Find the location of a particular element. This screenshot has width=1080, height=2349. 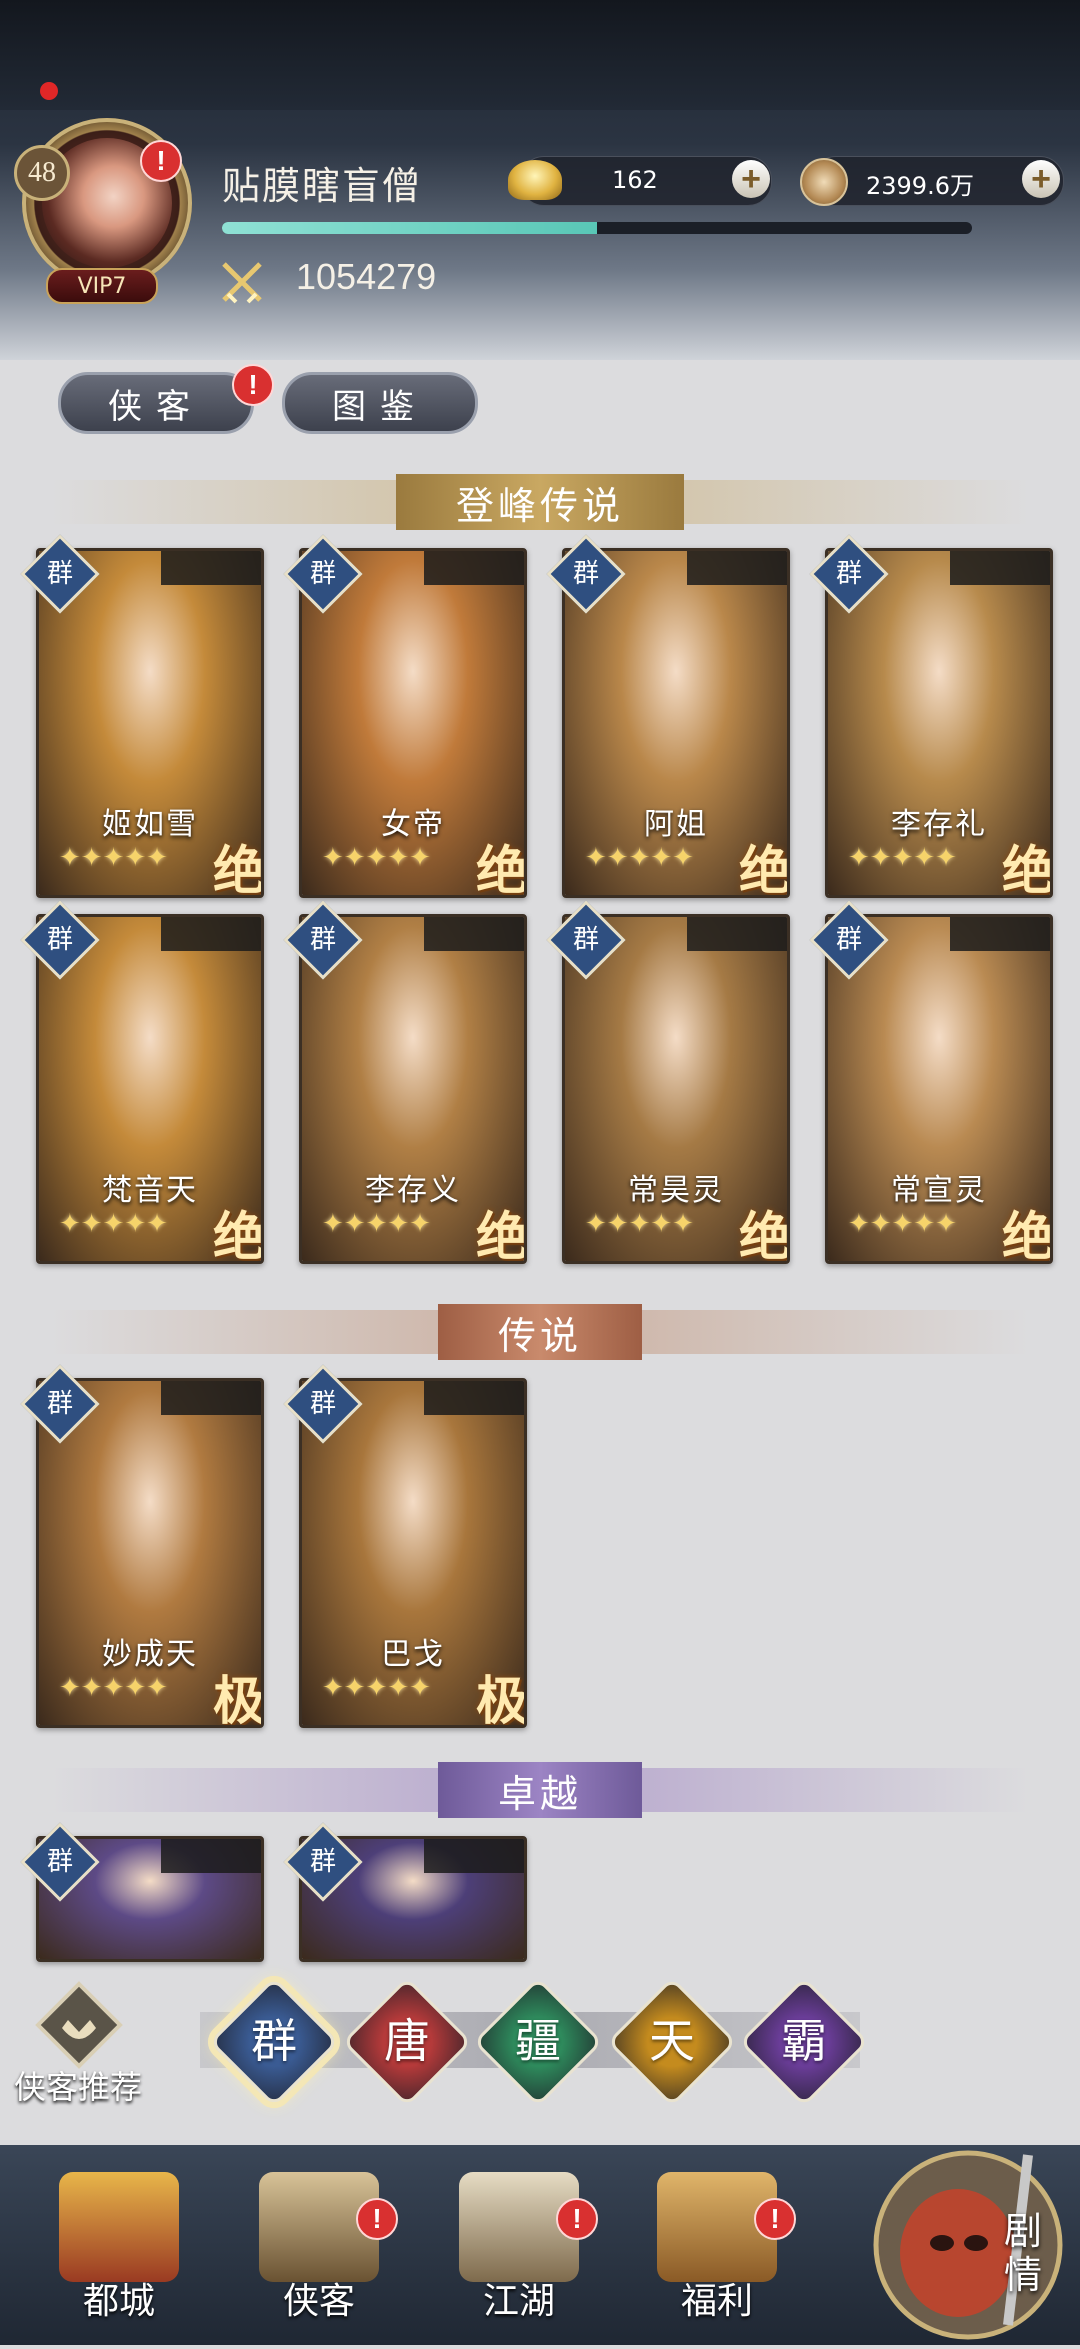

crossed-swords-icon is located at coordinates (242, 283).